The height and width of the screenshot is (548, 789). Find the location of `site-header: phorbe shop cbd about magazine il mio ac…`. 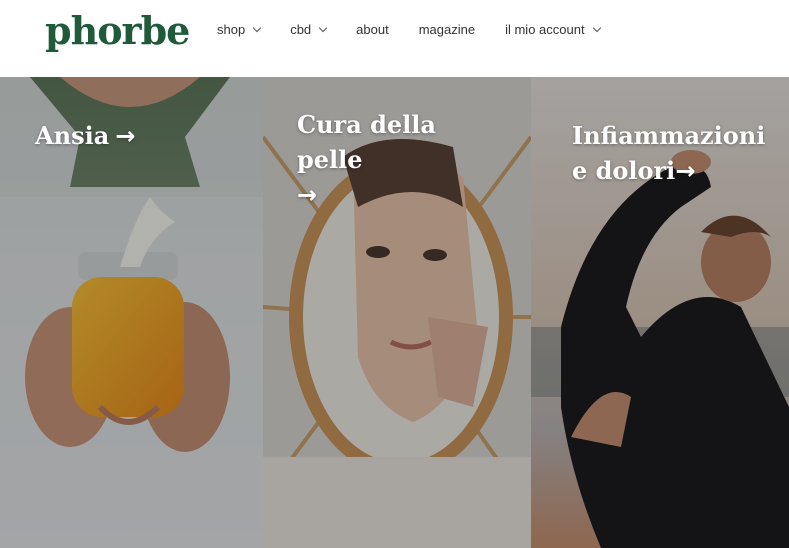

site-header: phorbe shop cbd about magazine il mio ac… is located at coordinates (394, 38).